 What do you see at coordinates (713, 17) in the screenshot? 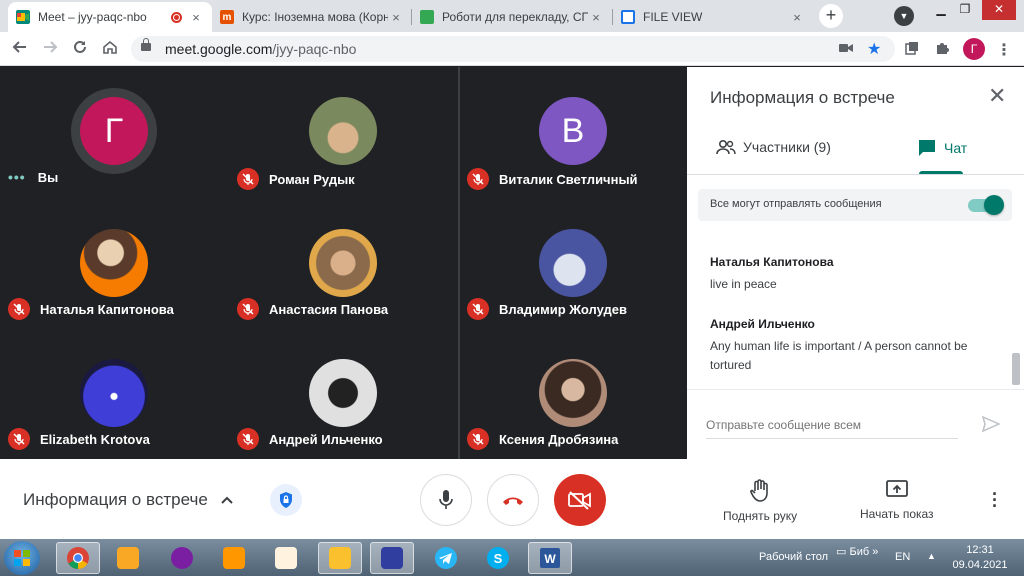
I see `tab-file-view: FILE VIEW ×` at bounding box center [713, 17].